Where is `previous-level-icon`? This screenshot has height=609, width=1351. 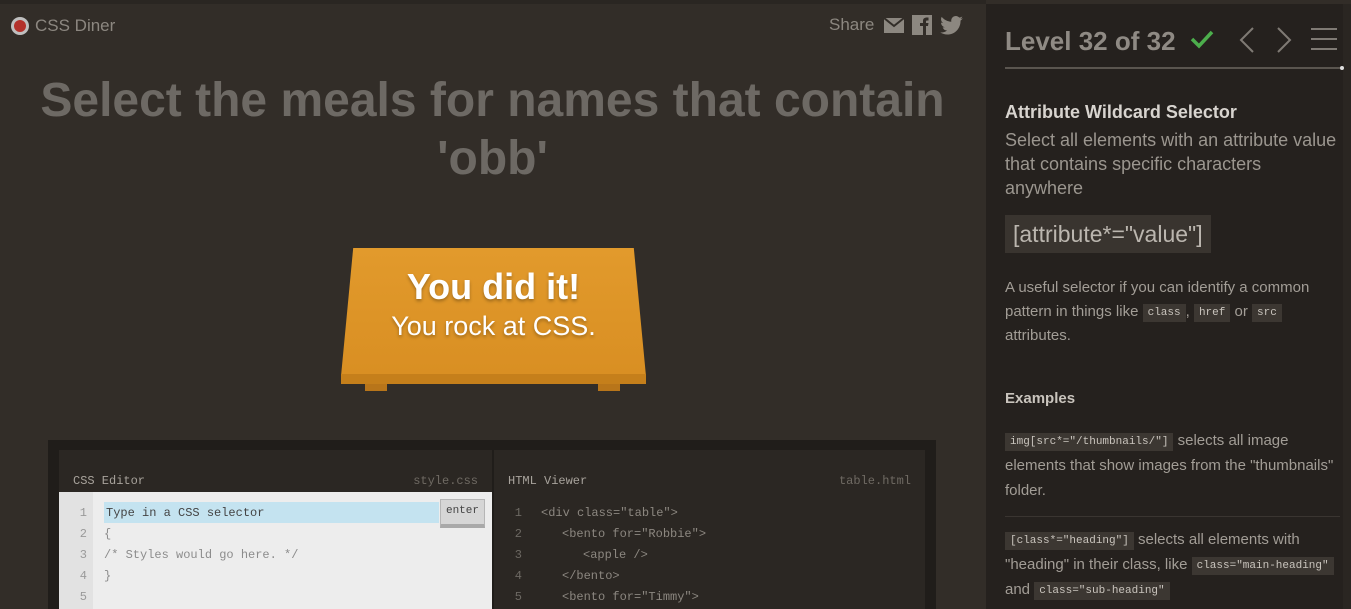 previous-level-icon is located at coordinates (1247, 40).